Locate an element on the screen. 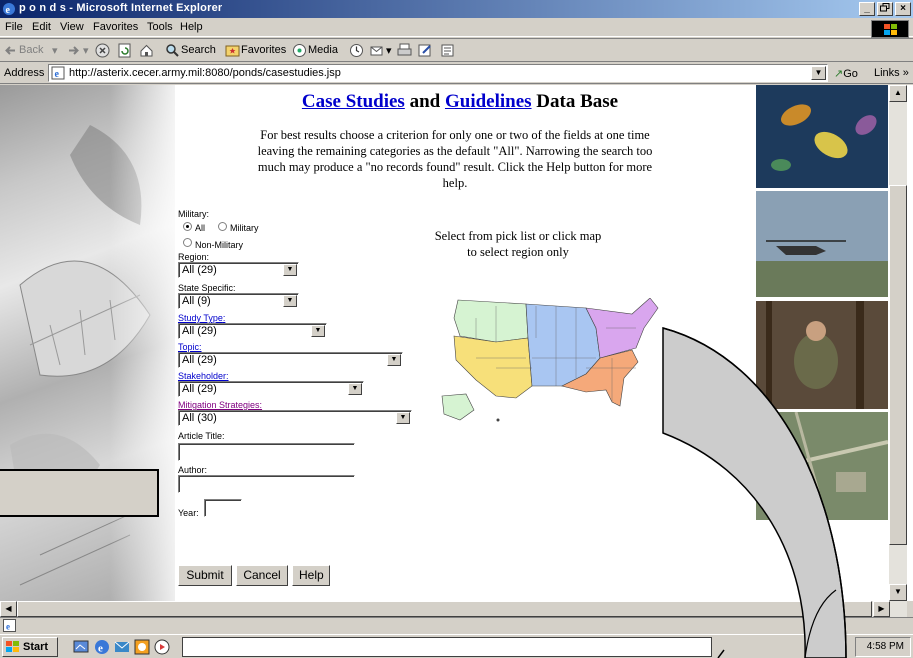  print-icon is located at coordinates (404, 50).